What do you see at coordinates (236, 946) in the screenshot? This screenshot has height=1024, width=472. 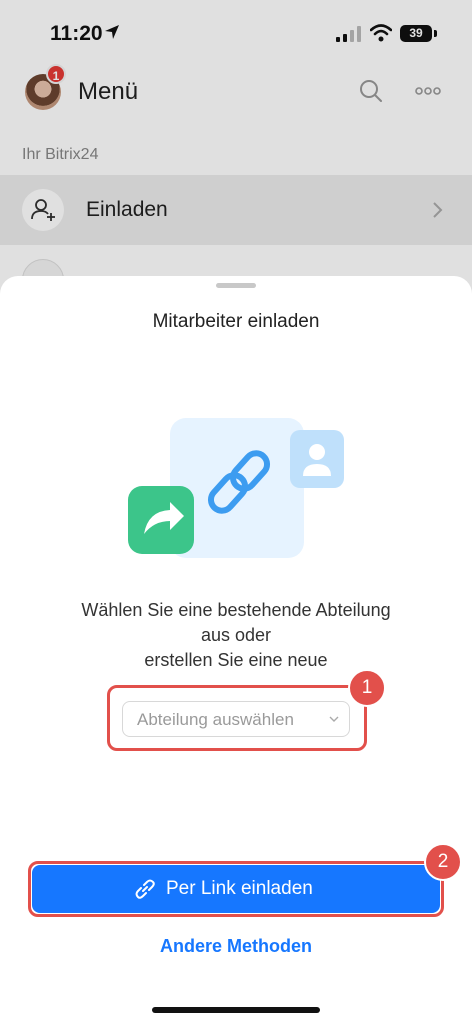 I see `other-methods-link: Andere Methoden` at bounding box center [236, 946].